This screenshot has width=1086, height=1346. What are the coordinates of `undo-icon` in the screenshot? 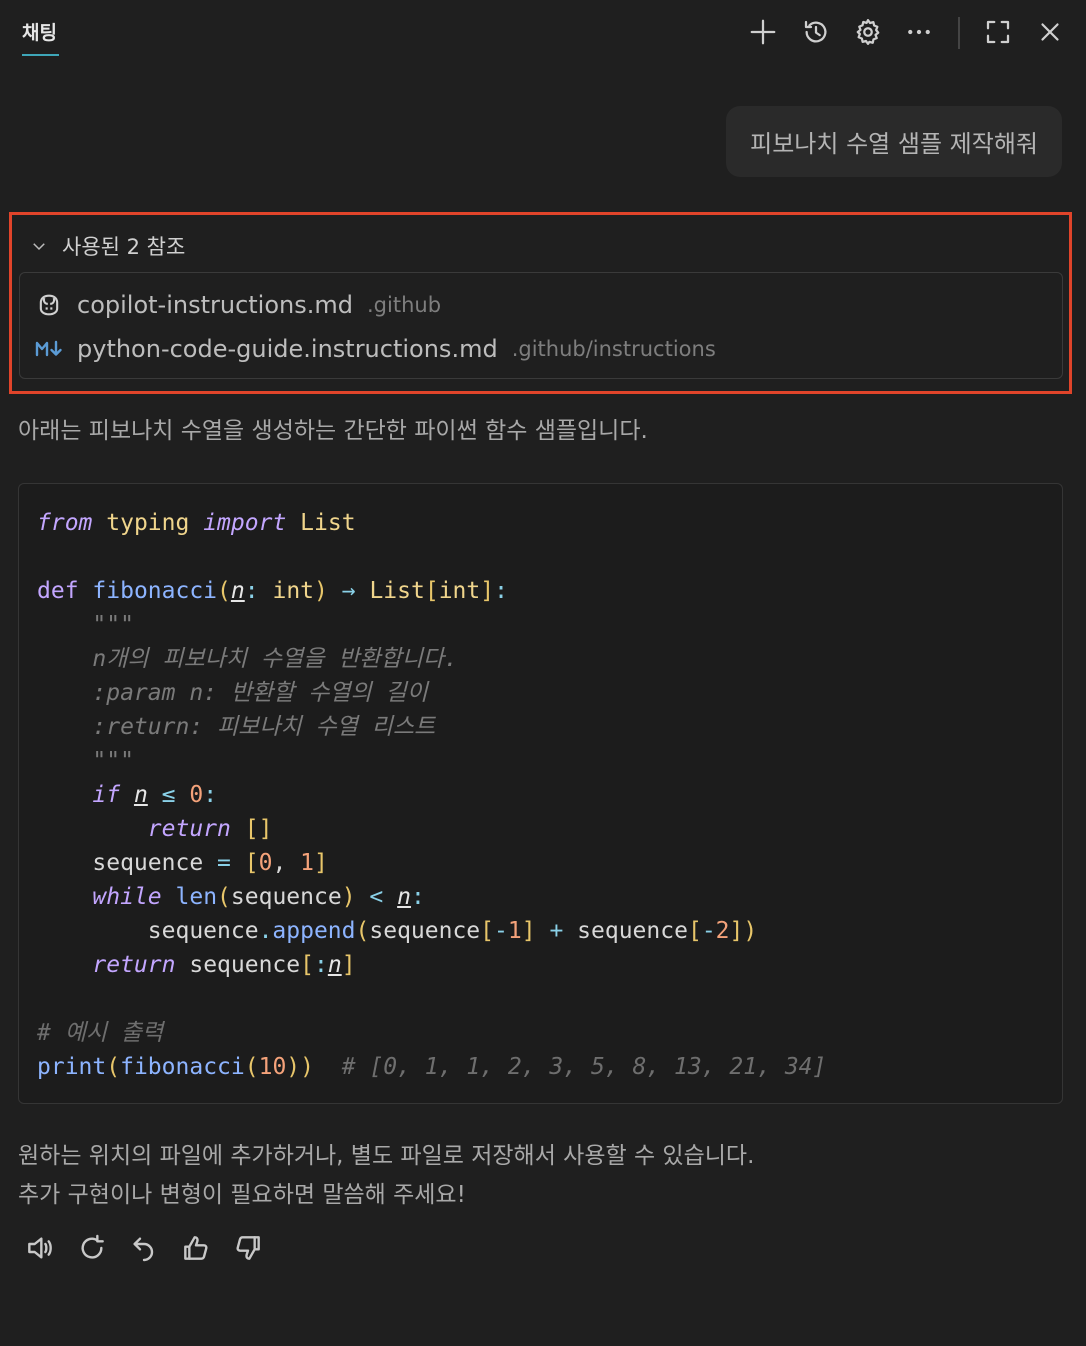 It's located at (143, 1249).